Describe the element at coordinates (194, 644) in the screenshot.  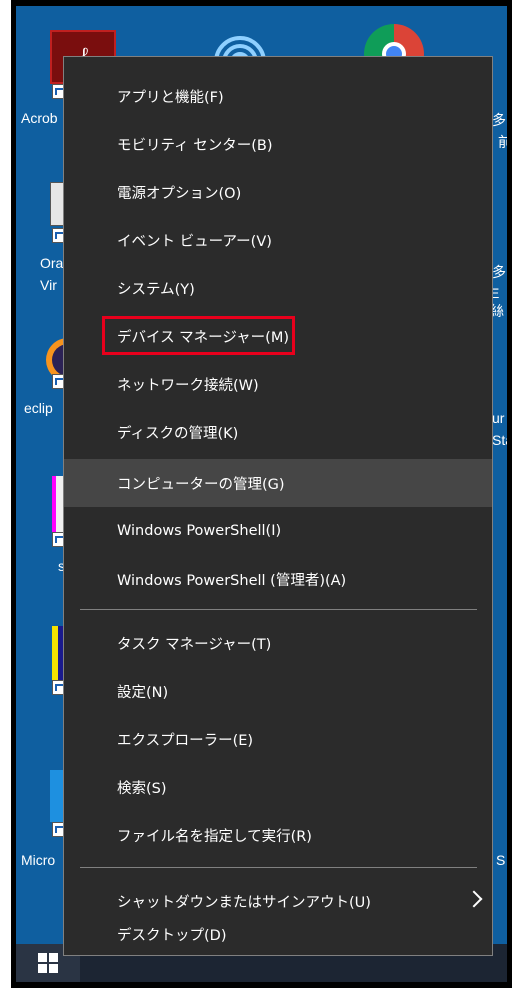
I see `menu-item-label: タスク マネージャー(T)` at that location.